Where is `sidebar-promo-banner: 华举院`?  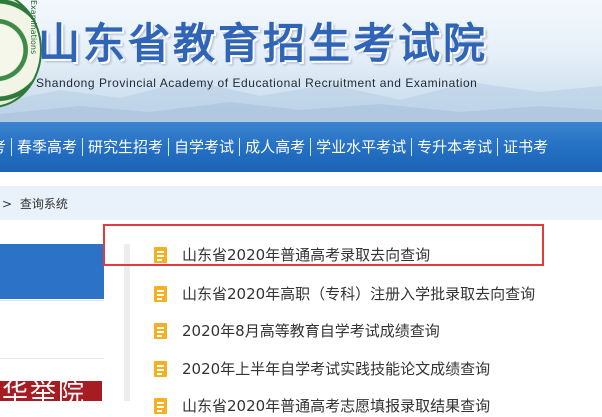 sidebar-promo-banner: 华举院 is located at coordinates (51, 391).